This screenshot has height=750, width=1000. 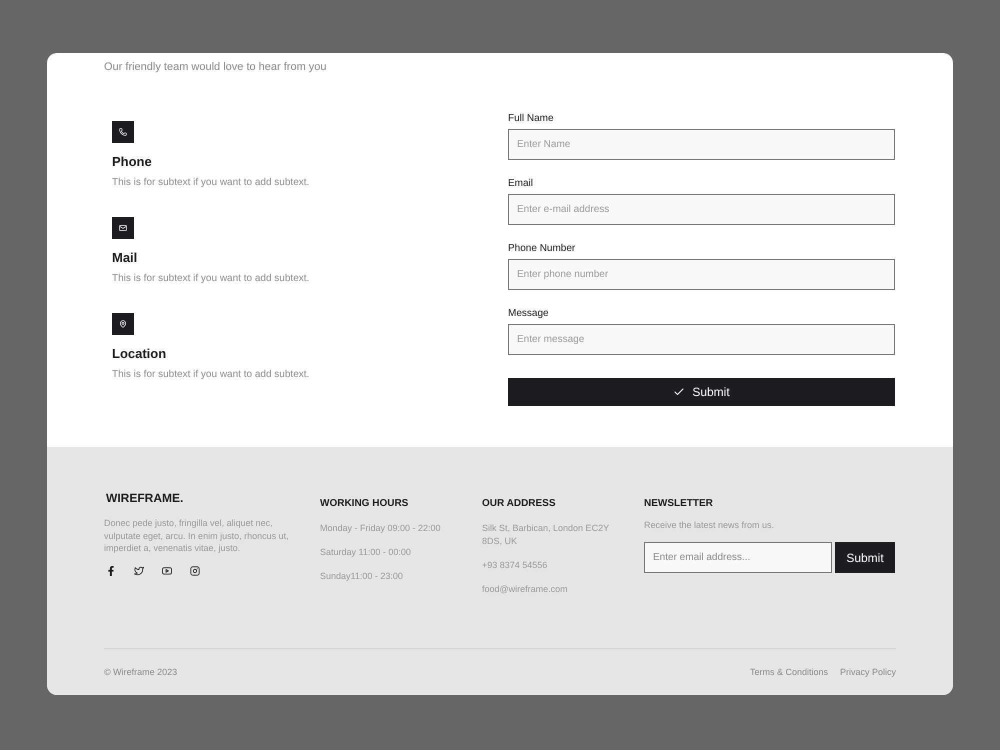 What do you see at coordinates (701, 144) in the screenshot?
I see `input-field: Enter Name` at bounding box center [701, 144].